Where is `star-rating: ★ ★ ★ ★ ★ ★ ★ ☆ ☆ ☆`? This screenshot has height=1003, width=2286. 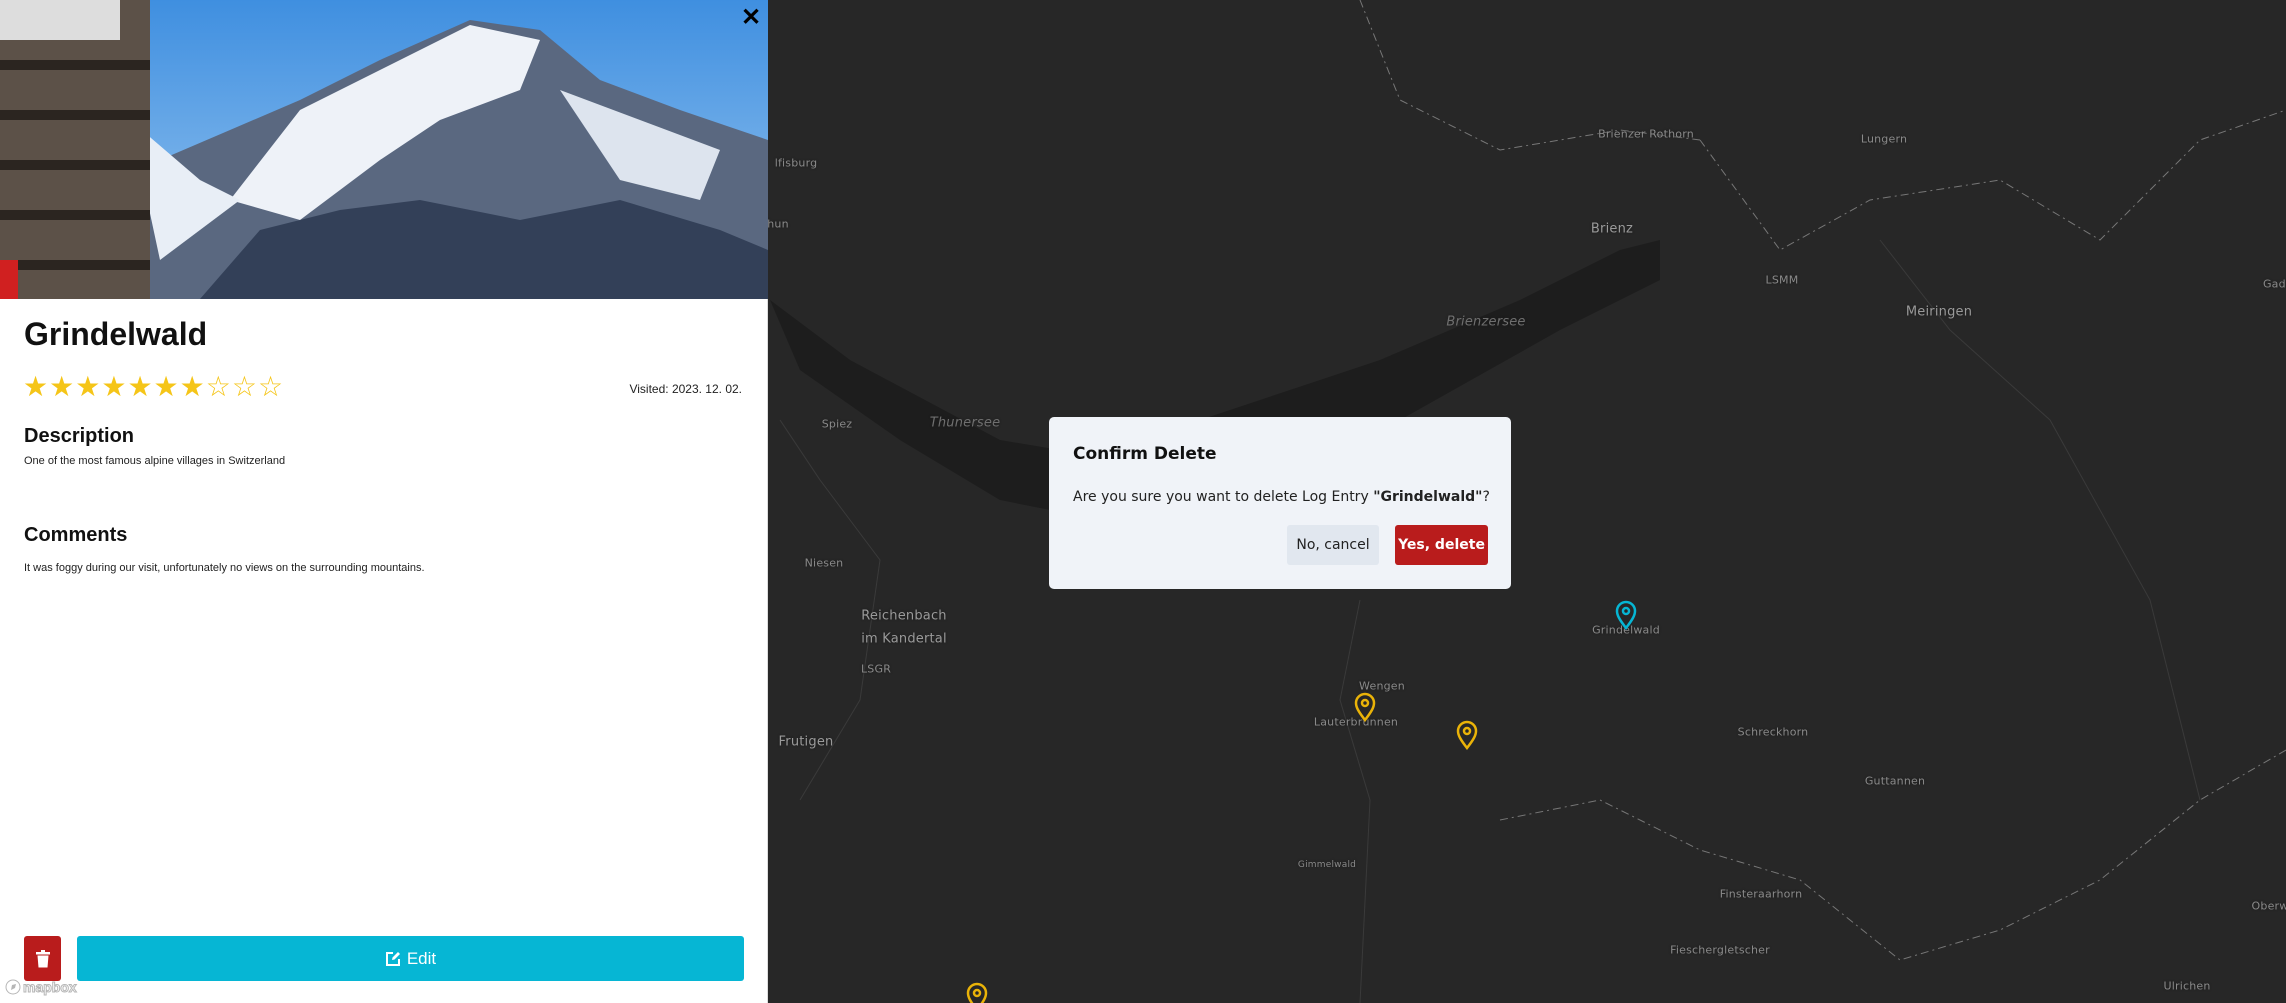 star-rating: ★ ★ ★ ★ ★ ★ ★ ☆ ☆ ☆ is located at coordinates (153, 387).